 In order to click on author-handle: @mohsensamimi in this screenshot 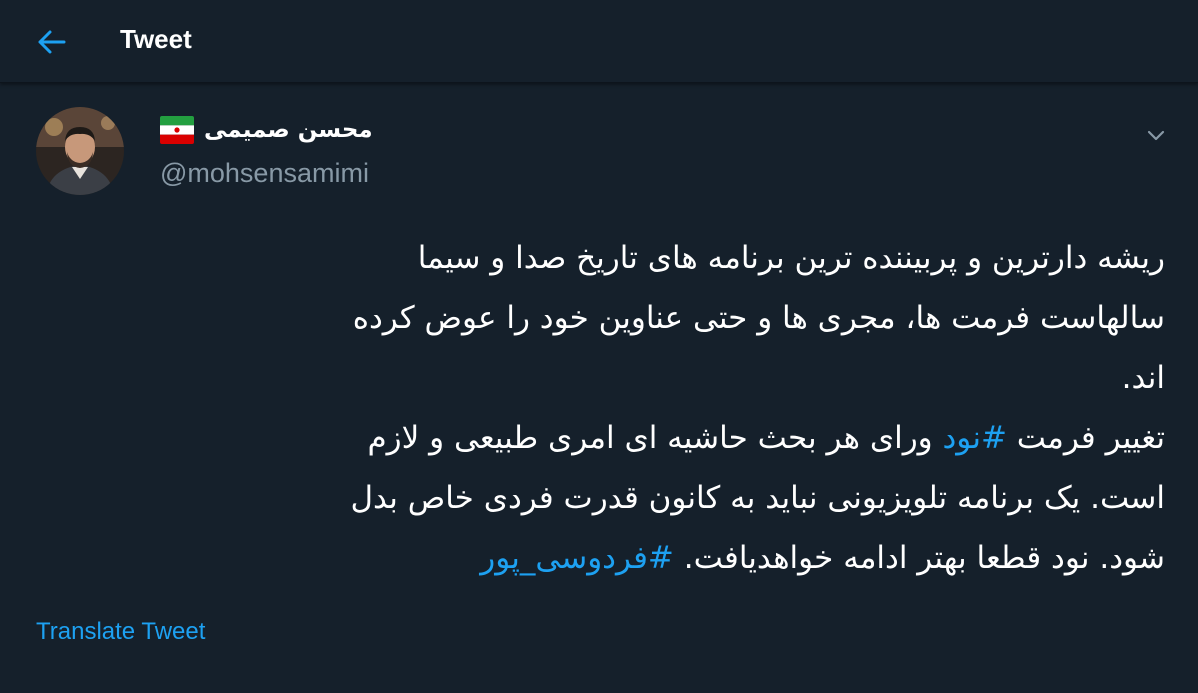, I will do `click(264, 173)`.